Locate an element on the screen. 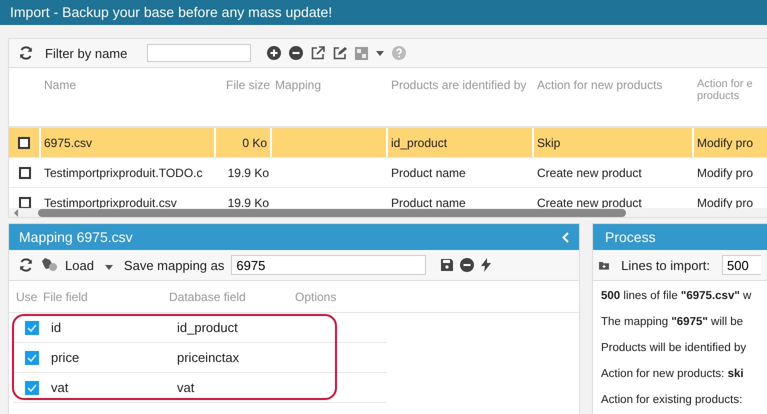 The height and width of the screenshot is (414, 767). panel-title: Mapping 6975.csv is located at coordinates (76, 237).